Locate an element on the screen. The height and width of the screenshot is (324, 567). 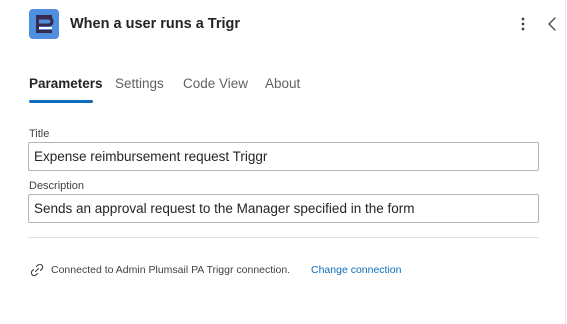
title-field is located at coordinates (283, 156).